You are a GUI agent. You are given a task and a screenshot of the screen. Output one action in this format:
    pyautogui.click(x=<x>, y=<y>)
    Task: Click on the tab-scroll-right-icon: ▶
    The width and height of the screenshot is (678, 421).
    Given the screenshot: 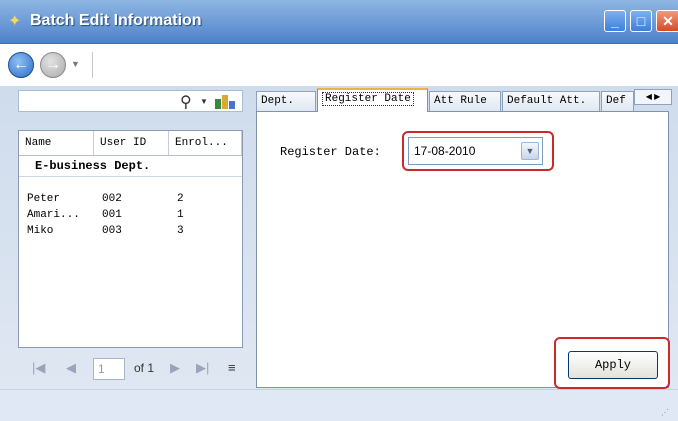 What is the action you would take?
    pyautogui.click(x=657, y=96)
    